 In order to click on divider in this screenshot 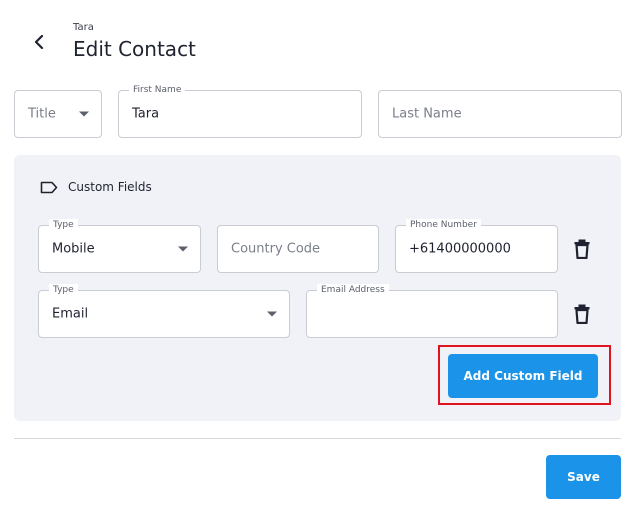, I will do `click(317, 438)`.